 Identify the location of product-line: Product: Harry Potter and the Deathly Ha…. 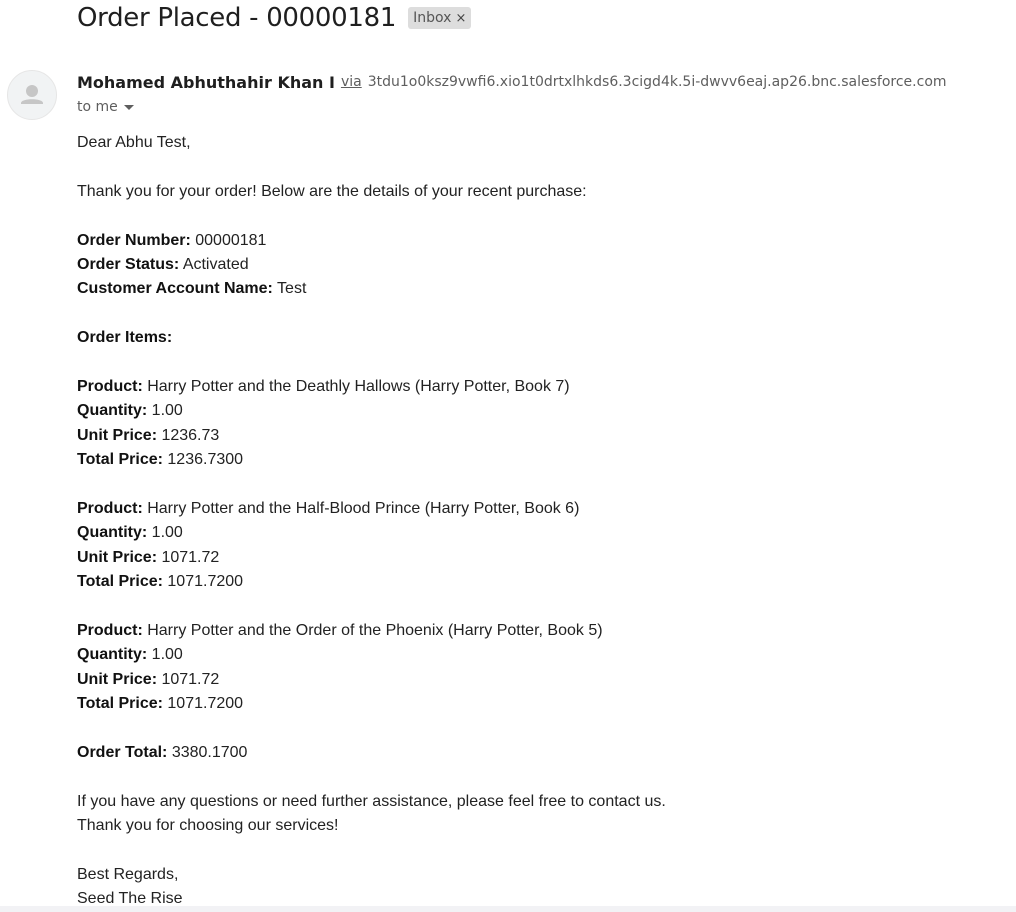
(371, 387).